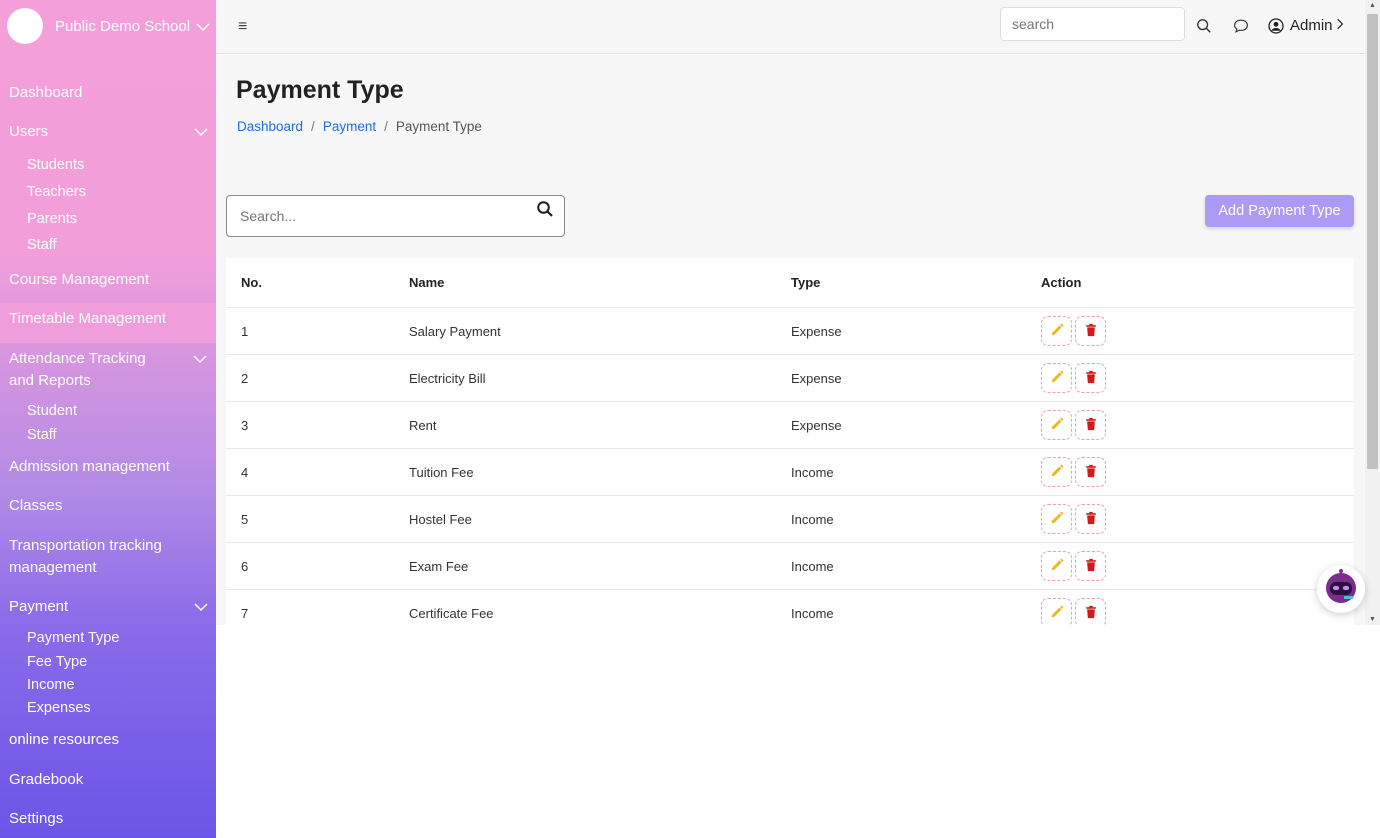 This screenshot has width=1380, height=838. I want to click on assistant-bot-button, so click(1341, 589).